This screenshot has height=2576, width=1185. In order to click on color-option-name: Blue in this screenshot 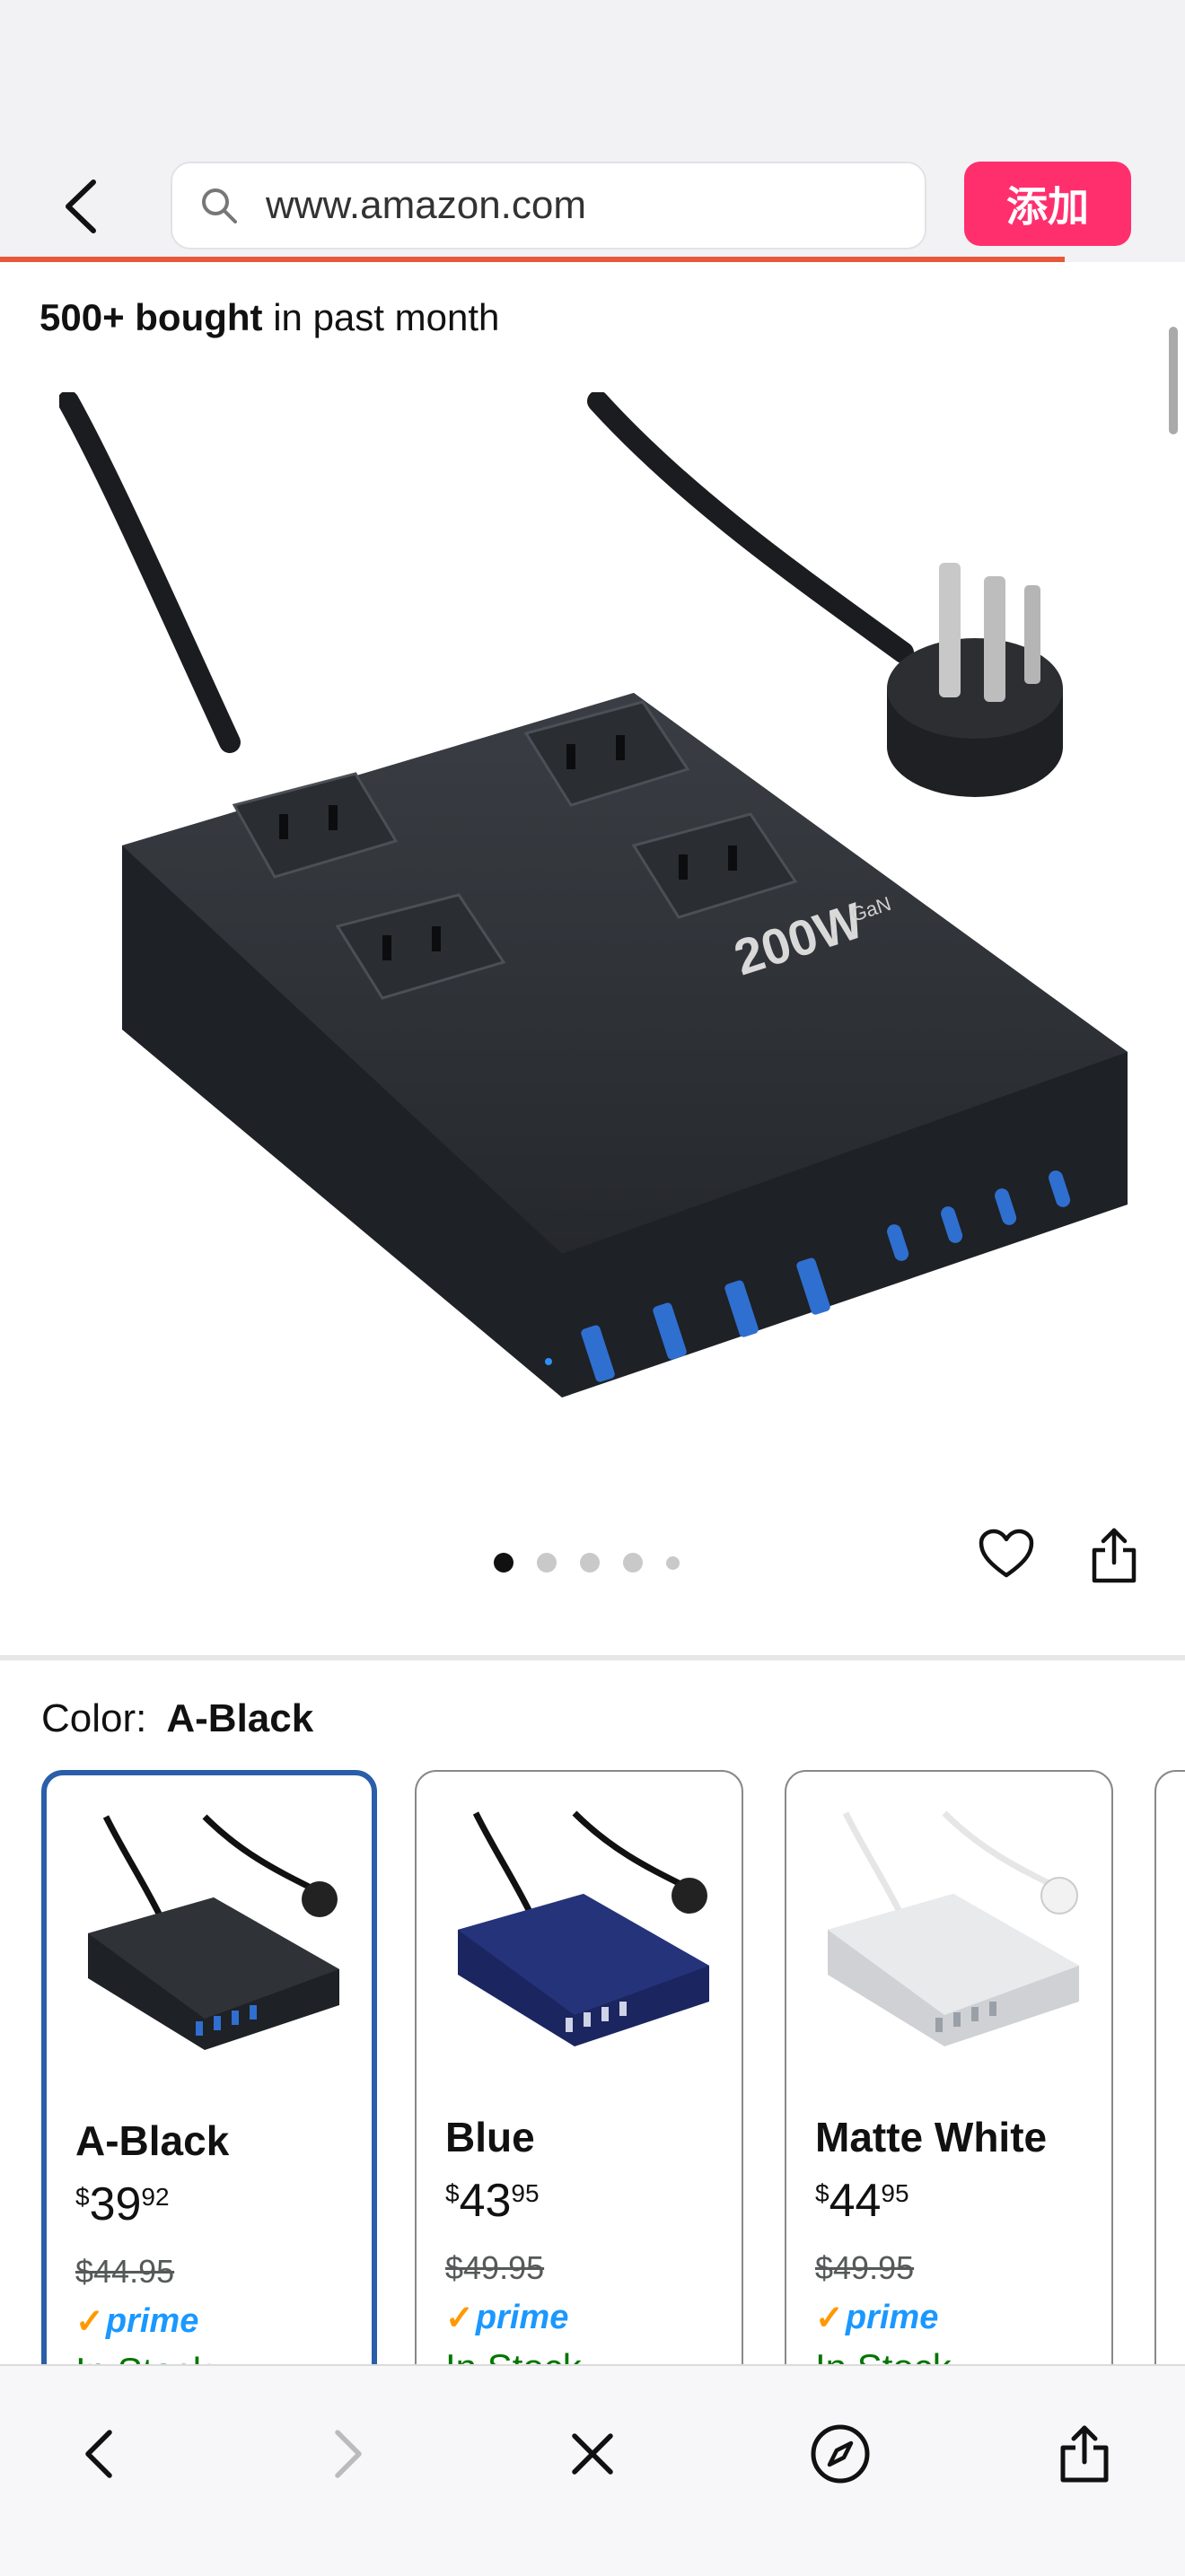, I will do `click(490, 2137)`.